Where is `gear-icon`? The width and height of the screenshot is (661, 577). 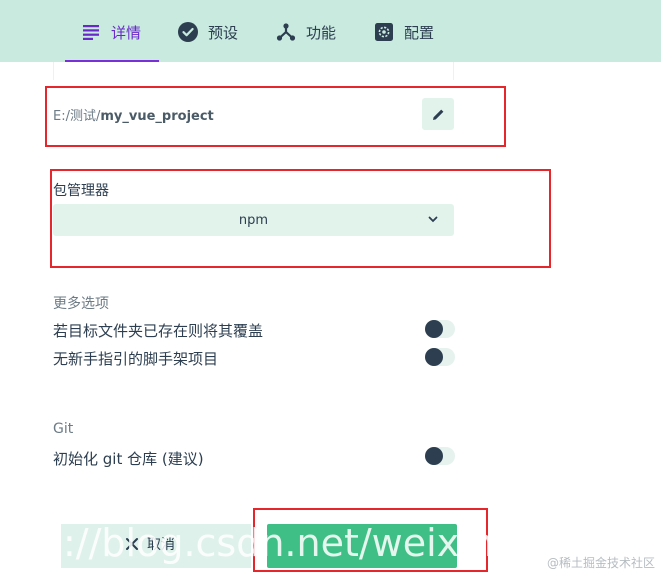
gear-icon is located at coordinates (384, 32).